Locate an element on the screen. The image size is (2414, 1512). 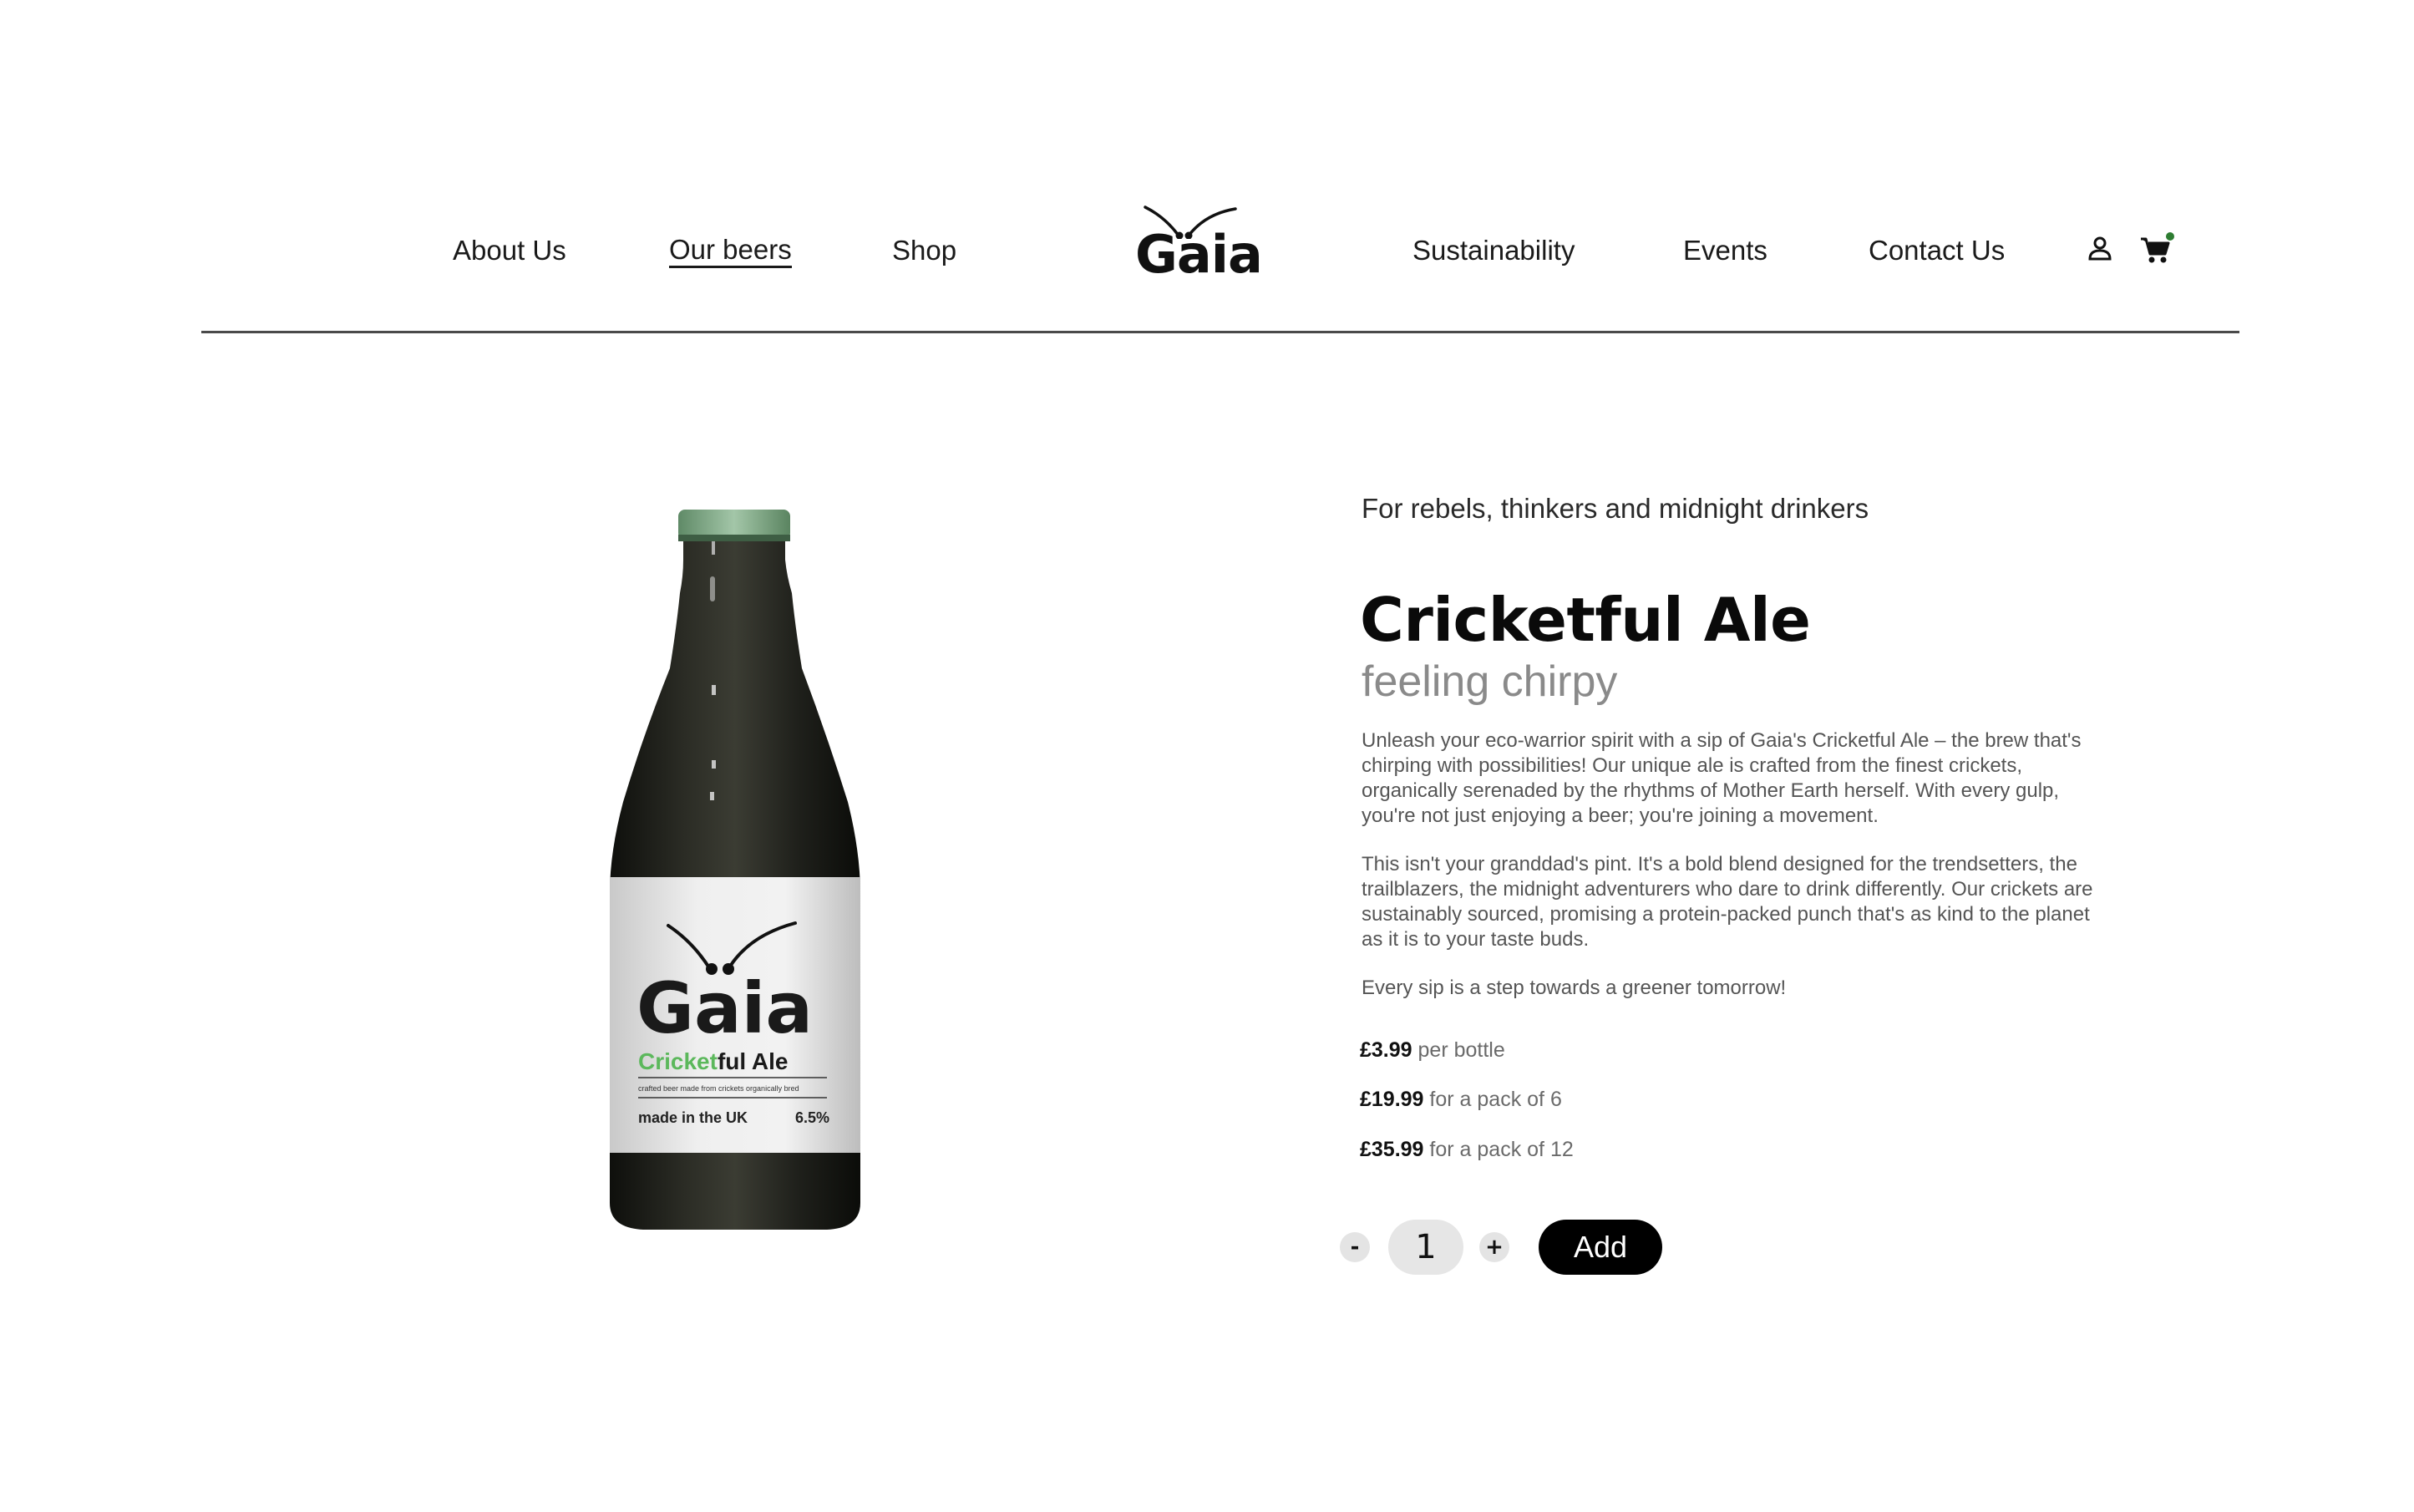
logo-wordmark: Gaia is located at coordinates (1199, 254).